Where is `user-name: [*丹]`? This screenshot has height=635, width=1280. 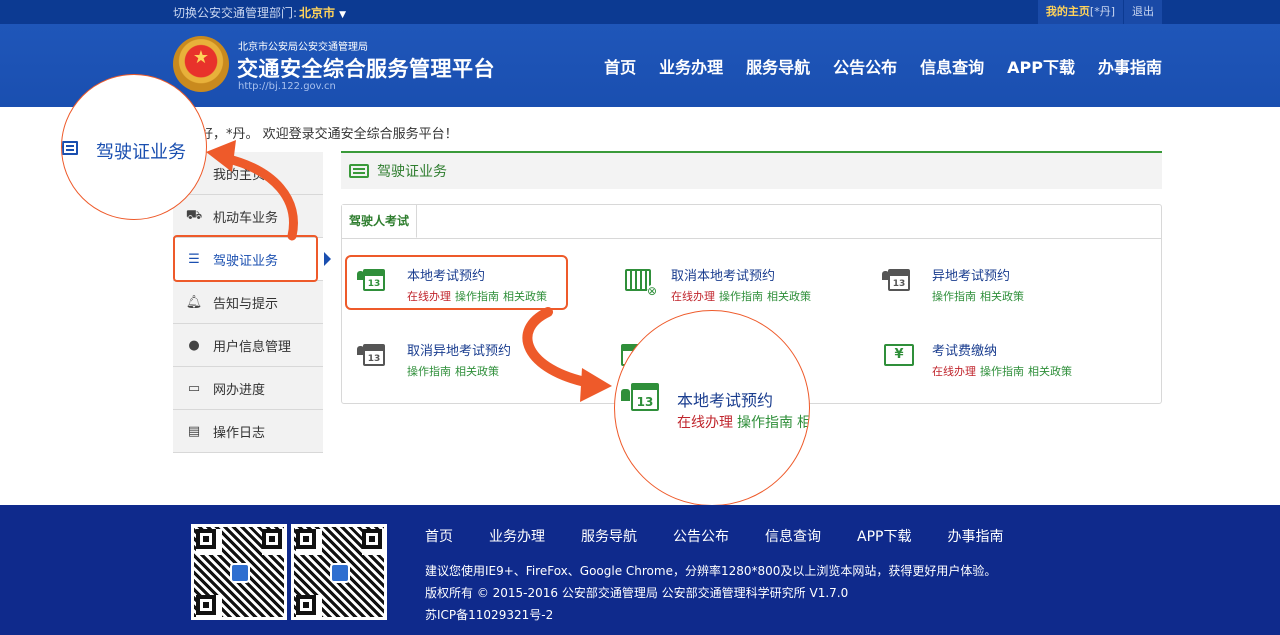
user-name: [*丹] is located at coordinates (1102, 11).